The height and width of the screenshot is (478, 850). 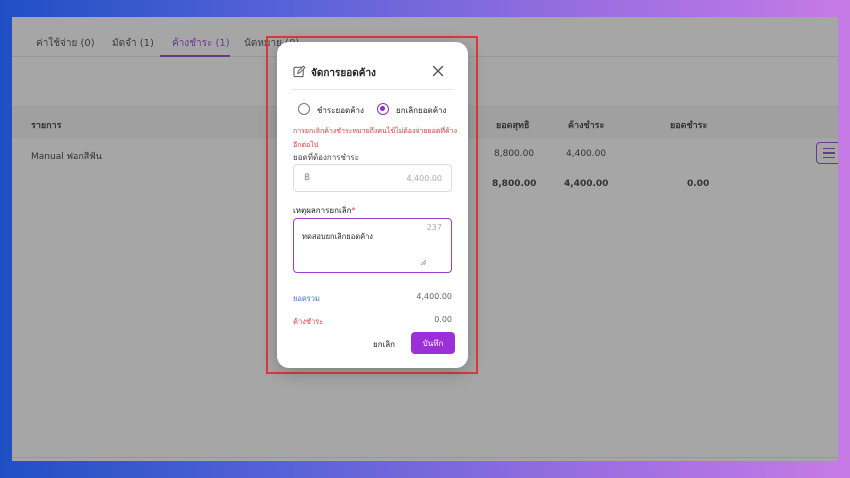 I want to click on amount-field: ฿ 4,400.00, so click(x=372, y=178).